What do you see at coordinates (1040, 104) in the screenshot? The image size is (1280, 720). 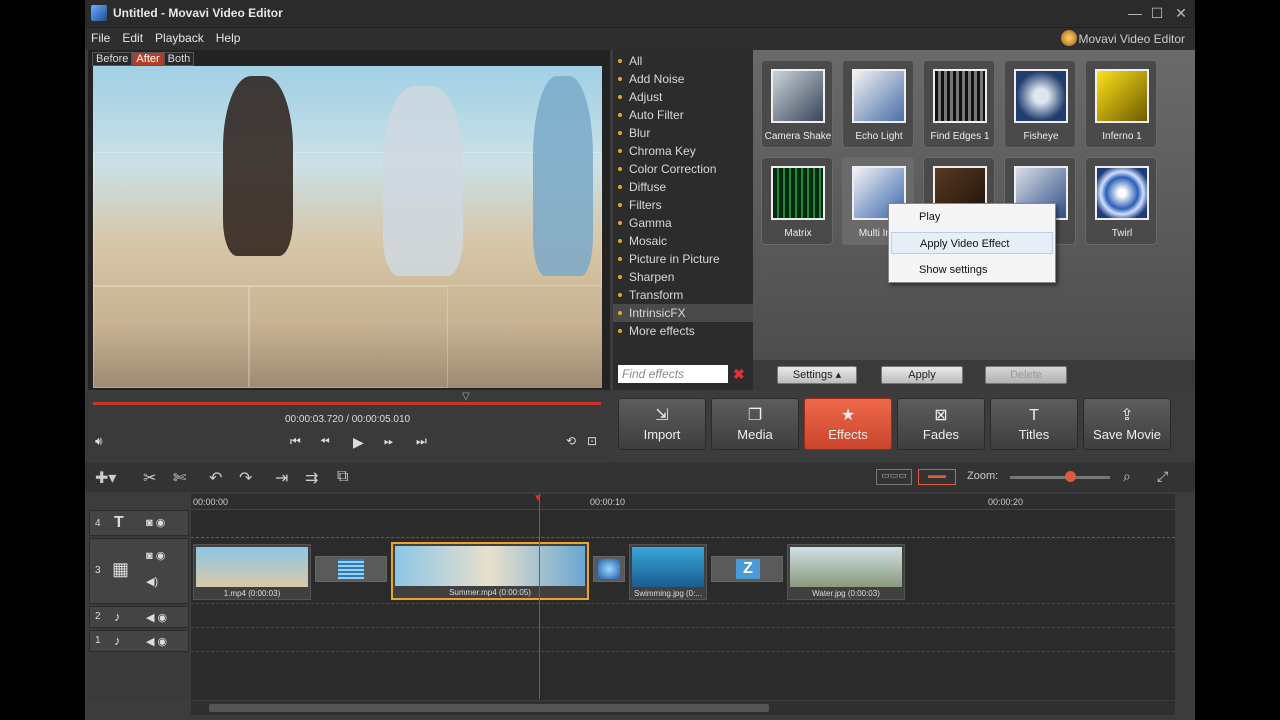 I see `effect-thumb: Fisheye` at bounding box center [1040, 104].